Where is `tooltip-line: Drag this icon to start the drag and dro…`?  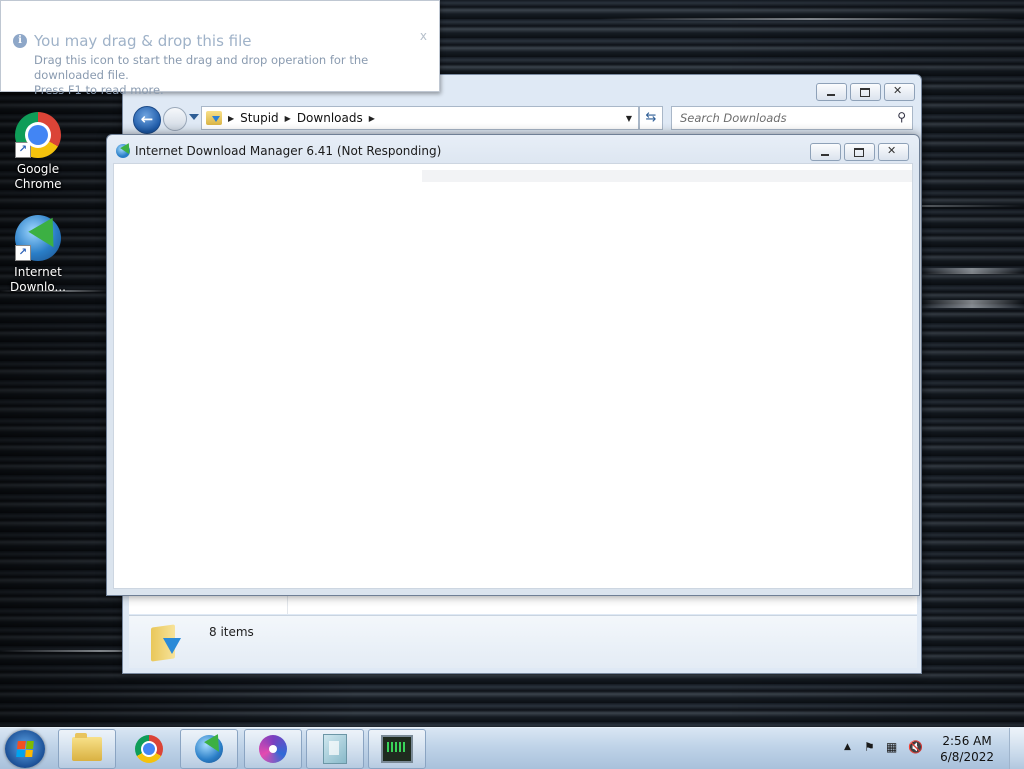 tooltip-line: Drag this icon to start the drag and dro… is located at coordinates (201, 67).